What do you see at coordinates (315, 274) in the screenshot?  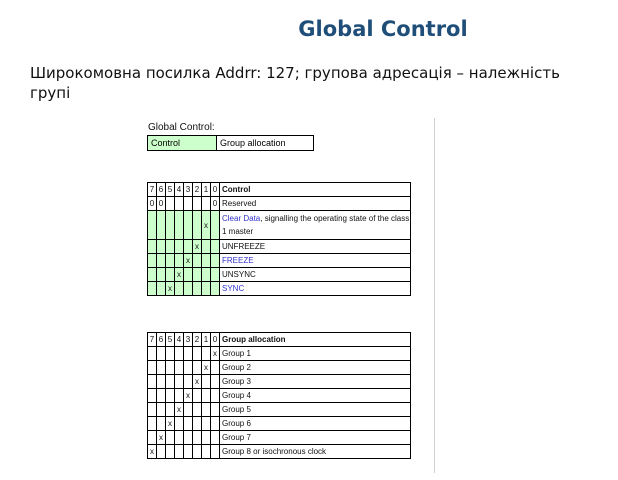 I see `row-description: UNSYNC` at bounding box center [315, 274].